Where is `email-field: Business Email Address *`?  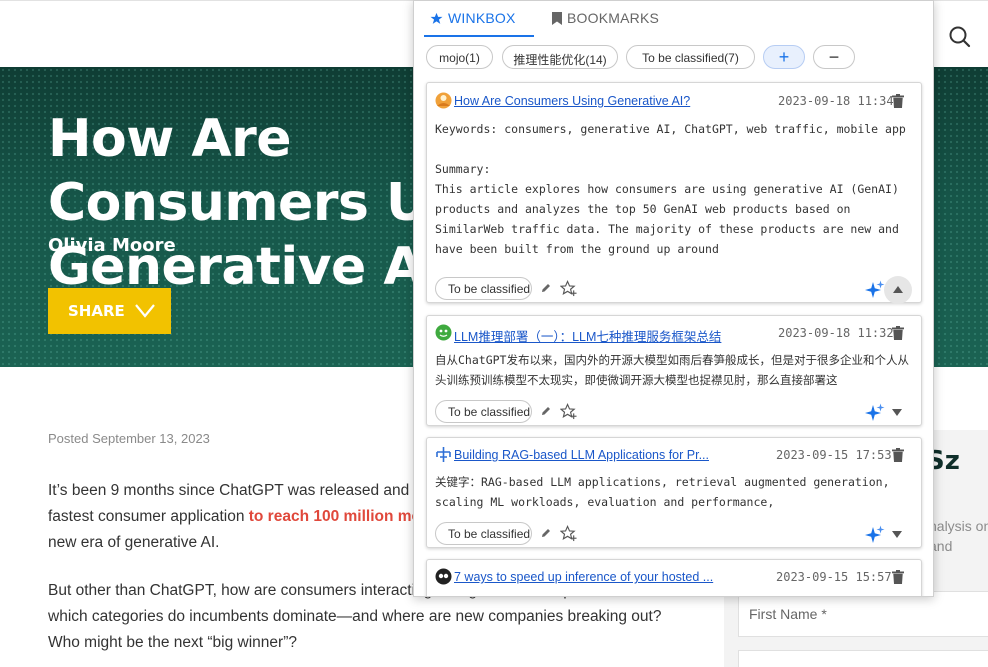 email-field: Business Email Address * is located at coordinates (863, 658).